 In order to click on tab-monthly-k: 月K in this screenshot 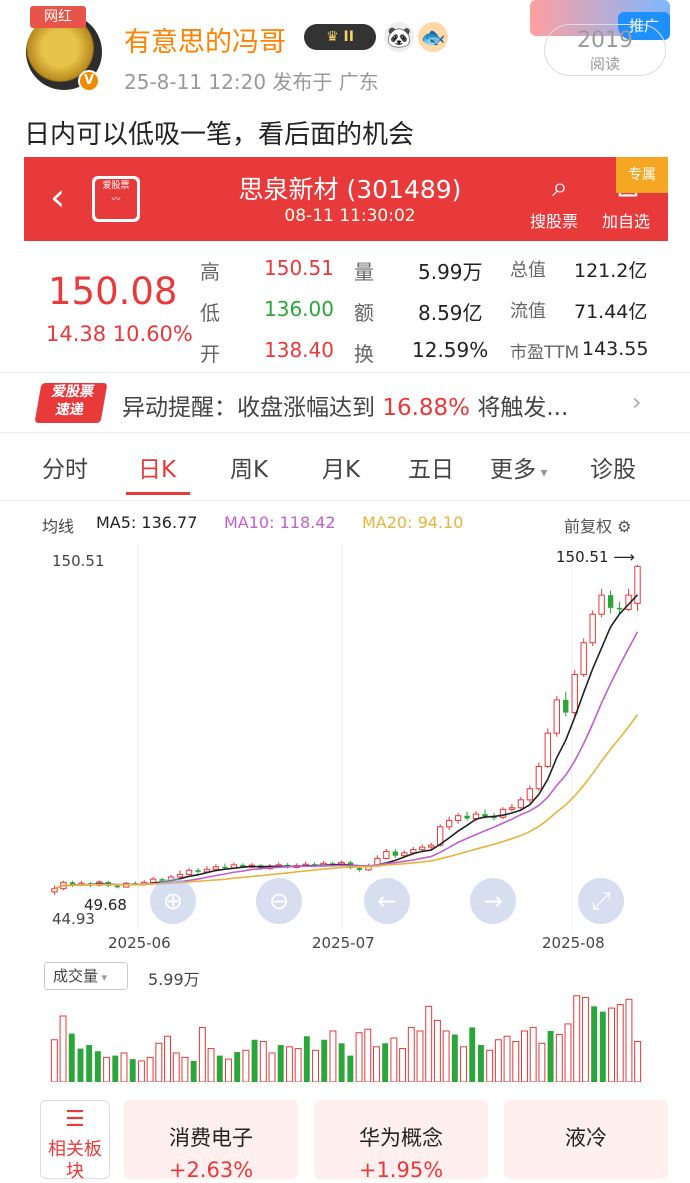, I will do `click(341, 467)`.